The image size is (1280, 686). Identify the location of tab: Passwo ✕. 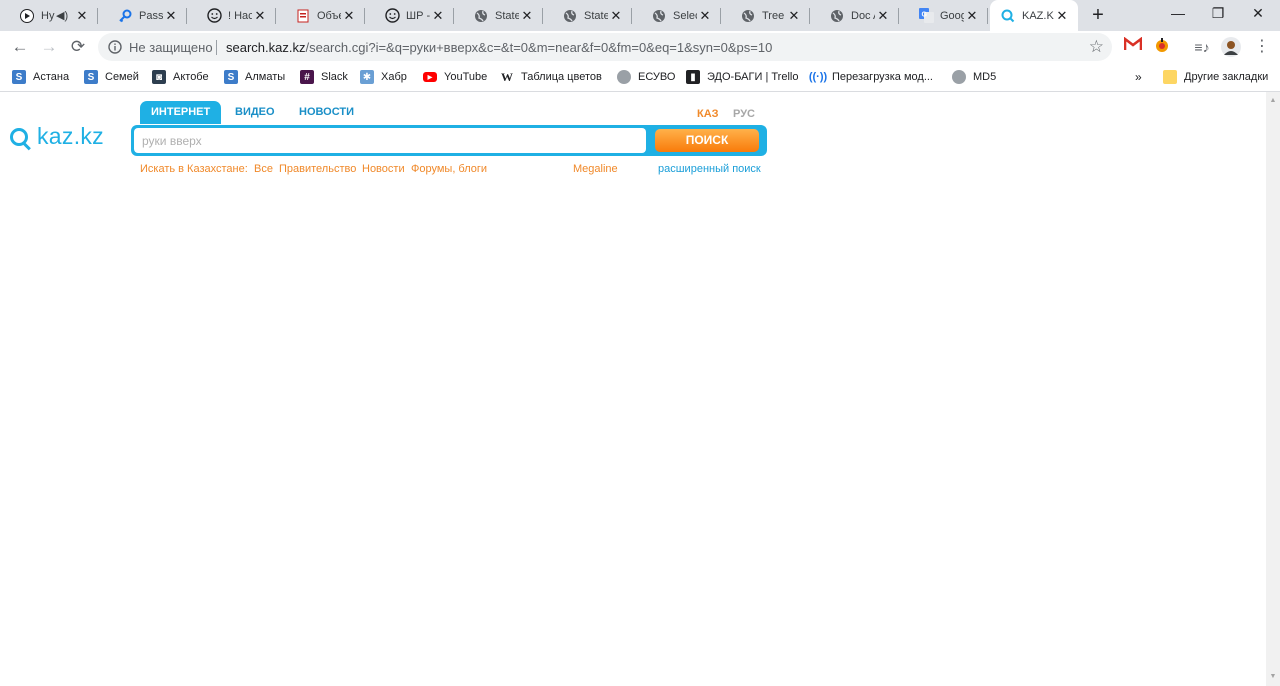
(142, 15).